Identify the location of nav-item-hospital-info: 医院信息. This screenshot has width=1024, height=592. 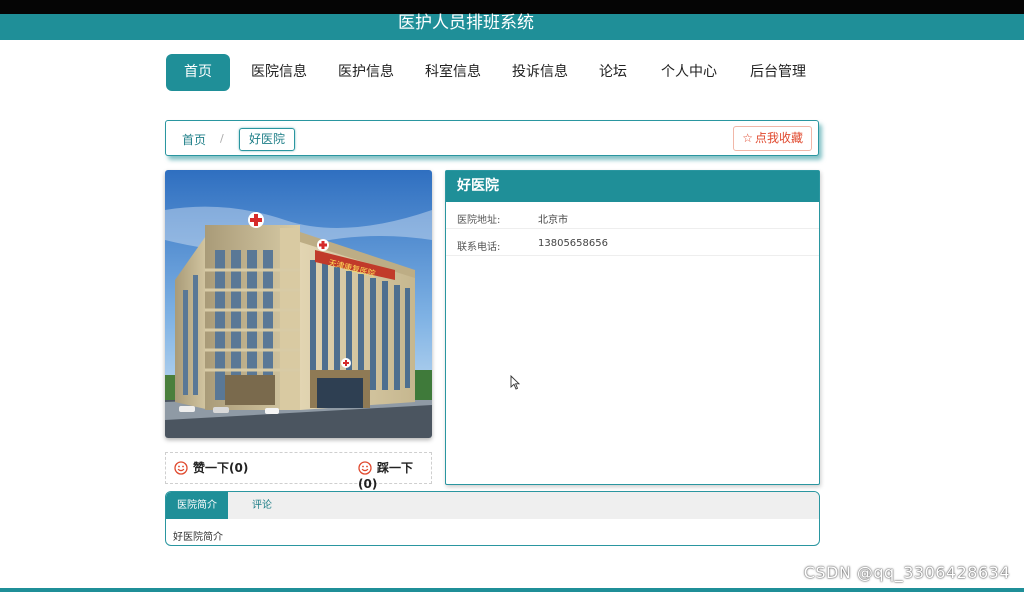
(279, 72).